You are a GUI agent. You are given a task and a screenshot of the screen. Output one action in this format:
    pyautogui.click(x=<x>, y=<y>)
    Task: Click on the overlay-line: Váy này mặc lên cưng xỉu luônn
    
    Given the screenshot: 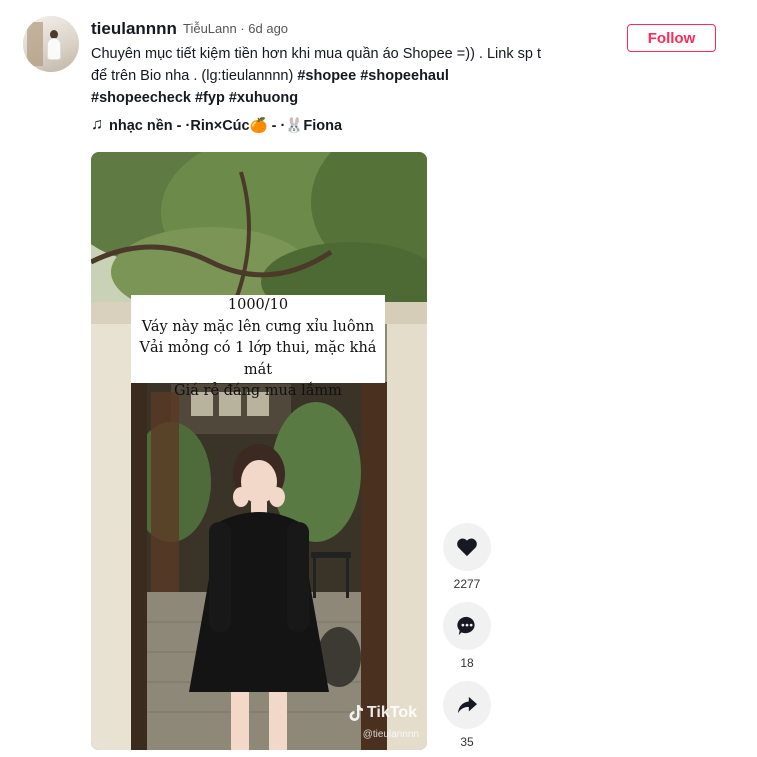 What is the action you would take?
    pyautogui.click(x=258, y=326)
    